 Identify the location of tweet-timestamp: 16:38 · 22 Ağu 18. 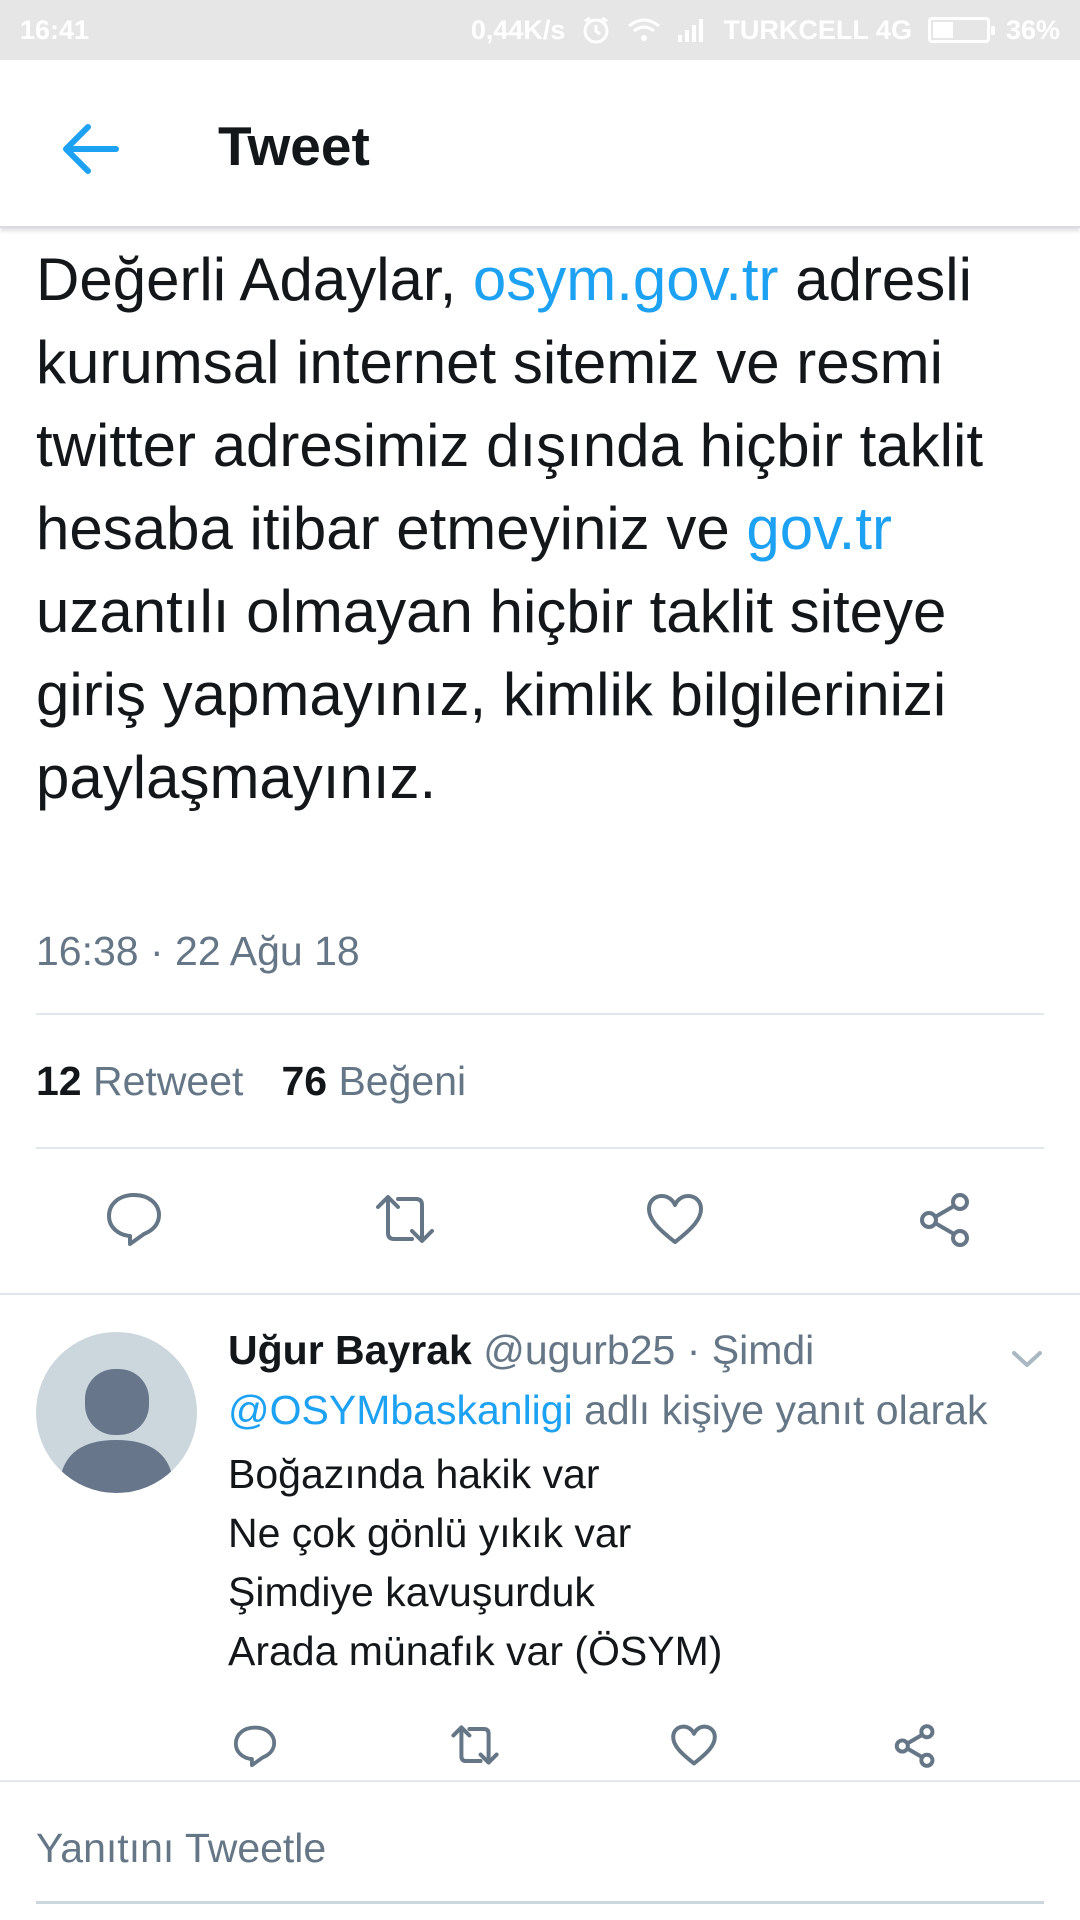
(198, 951).